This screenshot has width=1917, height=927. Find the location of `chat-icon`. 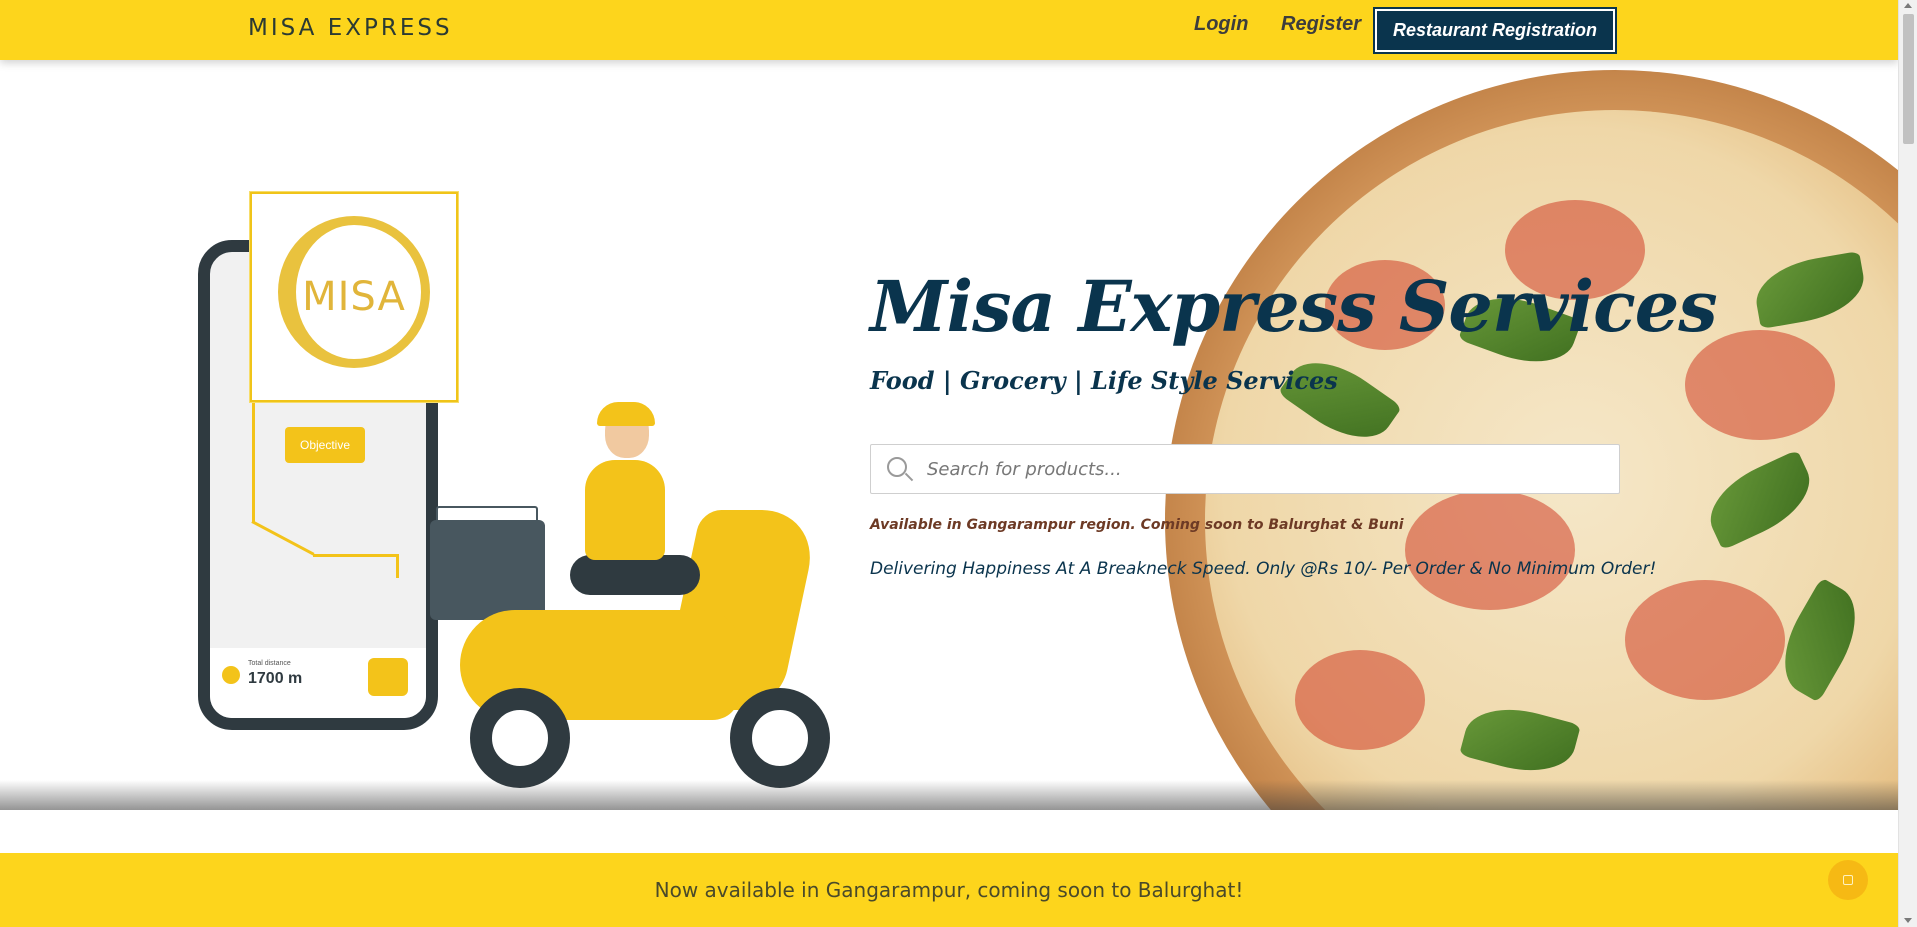

chat-icon is located at coordinates (1848, 880).